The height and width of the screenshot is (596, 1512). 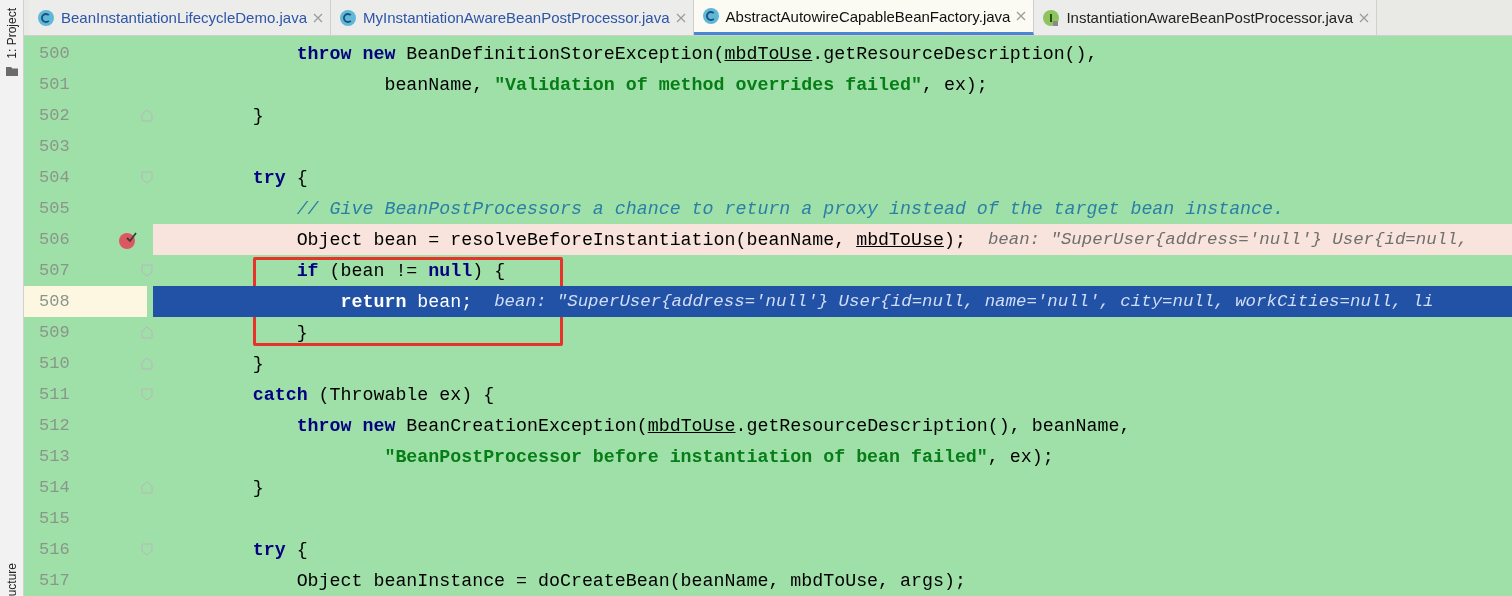 I want to click on file-tab: InstantiationAwareBeanPostProcessor.java, so click(x=1205, y=17).